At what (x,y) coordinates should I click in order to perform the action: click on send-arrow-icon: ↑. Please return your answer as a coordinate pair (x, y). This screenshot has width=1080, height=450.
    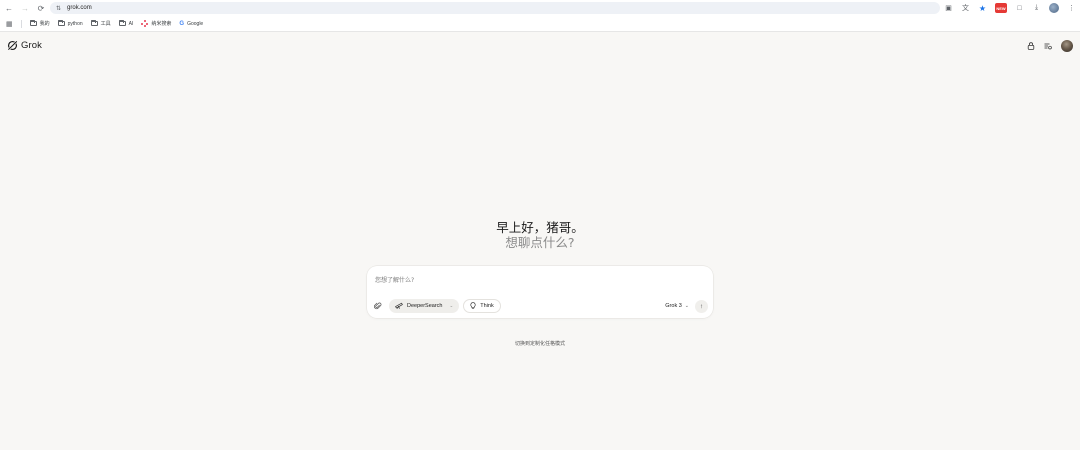
    Looking at the image, I should click on (701, 306).